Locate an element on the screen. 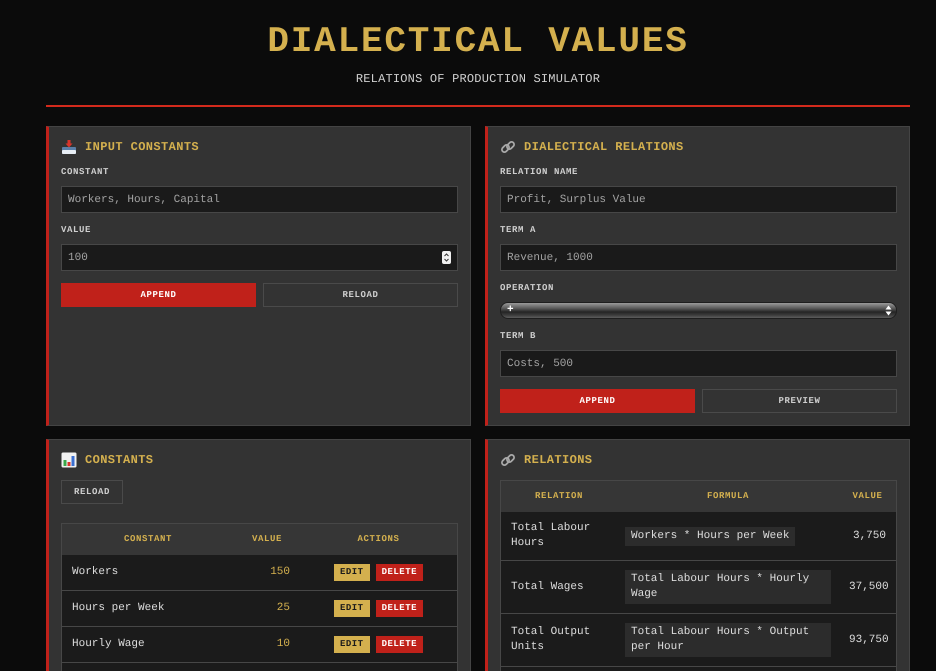 The width and height of the screenshot is (936, 671). text-input-field: Workers, Hours, Capital is located at coordinates (259, 199).